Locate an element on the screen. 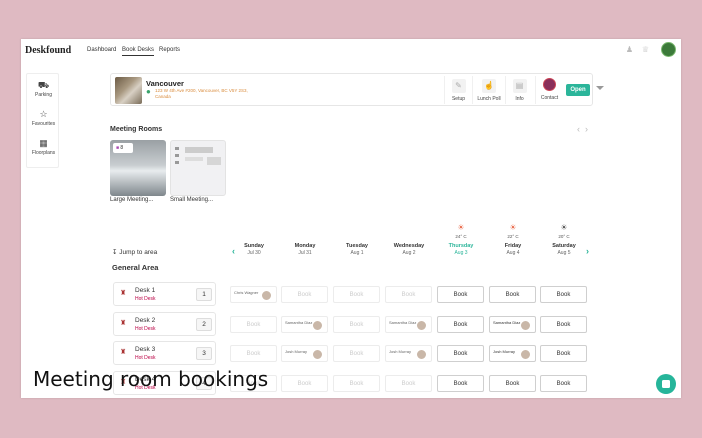  day-header-tuesday: Tuesday Aug 1 is located at coordinates (357, 249).